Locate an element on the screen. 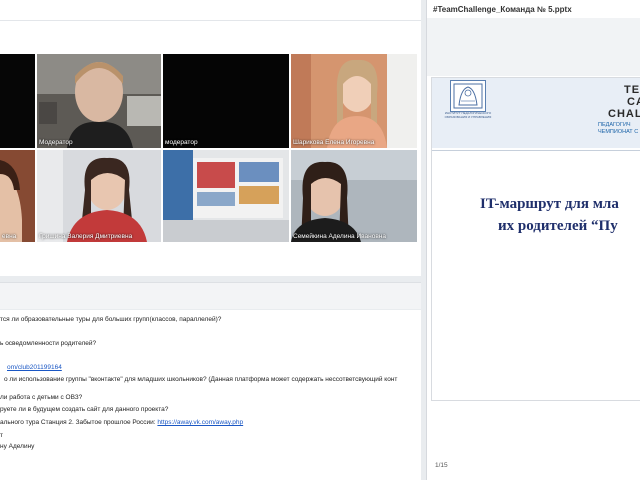 This screenshot has width=640, height=480. presentation-file-title: #TeamChallenge_Команда № 5.pptx is located at coordinates (502, 9).